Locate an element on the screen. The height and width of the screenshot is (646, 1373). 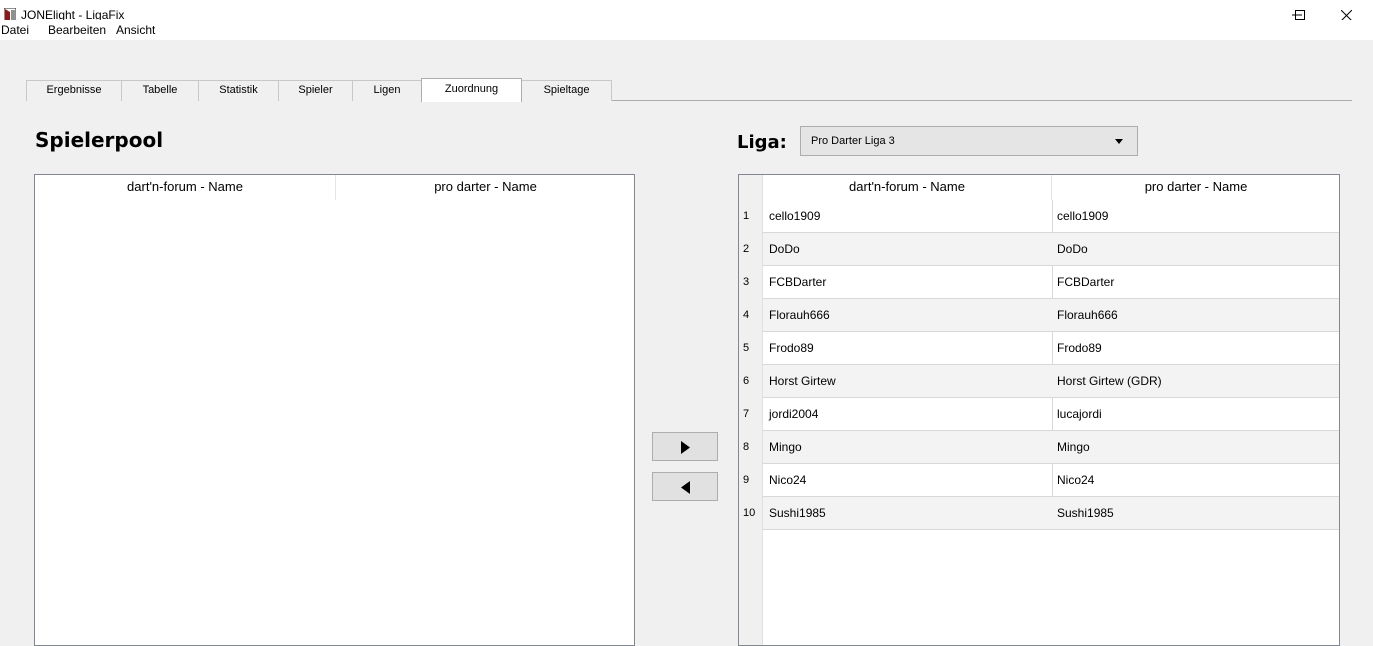
tab-statistik: Statistik is located at coordinates (238, 90).